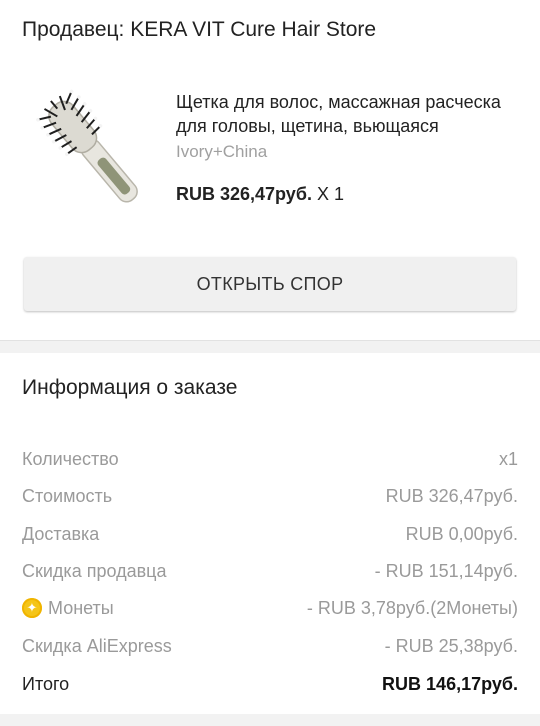 This screenshot has width=540, height=726. Describe the element at coordinates (270, 459) in the screenshot. I see `order-row-quantity: Количество x1` at that location.